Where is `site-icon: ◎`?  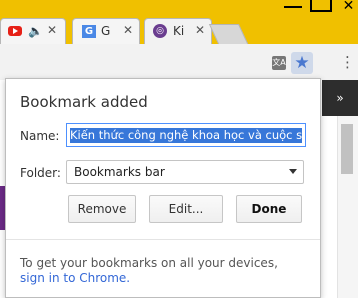 site-icon: ◎ is located at coordinates (160, 31).